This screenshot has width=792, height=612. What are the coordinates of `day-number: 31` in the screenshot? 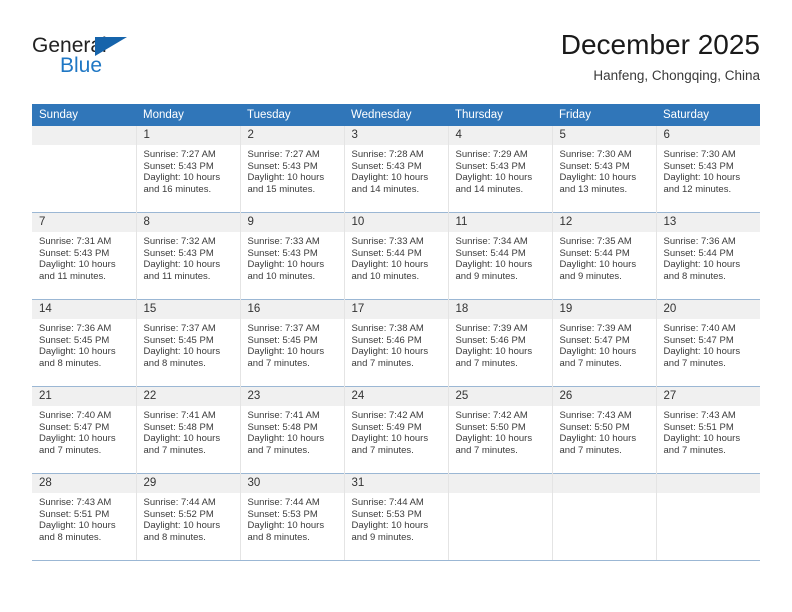 It's located at (396, 483).